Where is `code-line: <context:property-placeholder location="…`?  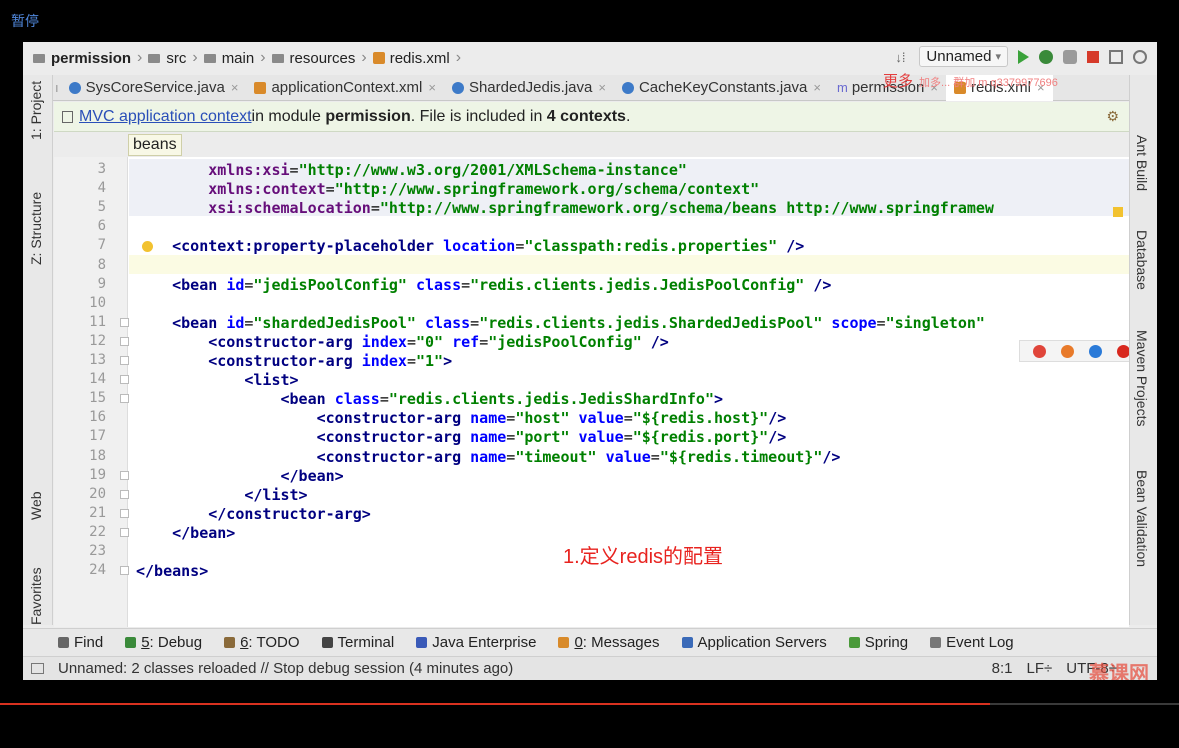 code-line: <context:property-placeholder location="… is located at coordinates (470, 246).